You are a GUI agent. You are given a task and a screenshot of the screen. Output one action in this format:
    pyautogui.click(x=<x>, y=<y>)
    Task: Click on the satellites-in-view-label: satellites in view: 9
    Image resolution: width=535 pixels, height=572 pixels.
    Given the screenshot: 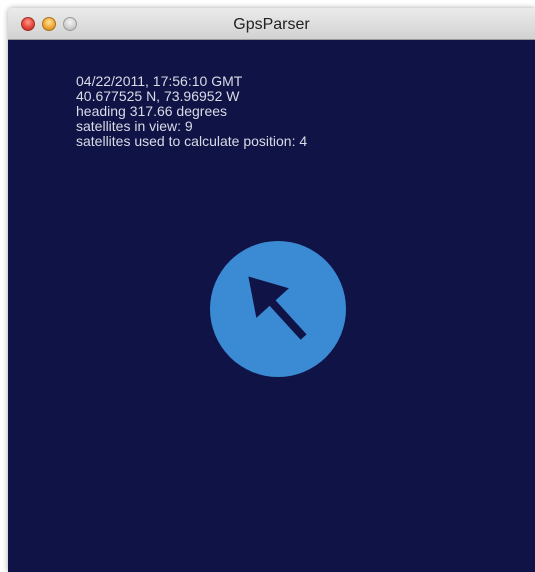 What is the action you would take?
    pyautogui.click(x=134, y=126)
    